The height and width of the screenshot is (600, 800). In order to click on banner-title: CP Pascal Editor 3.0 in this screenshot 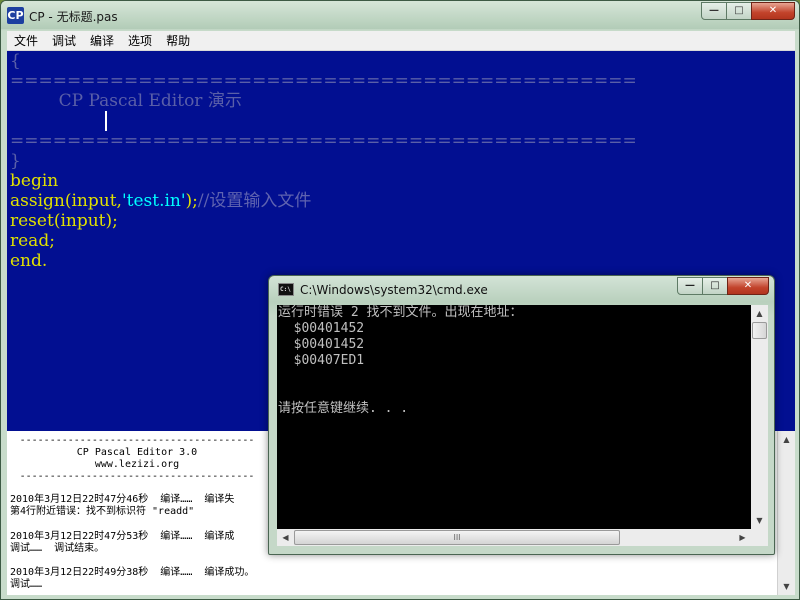, I will do `click(137, 452)`.